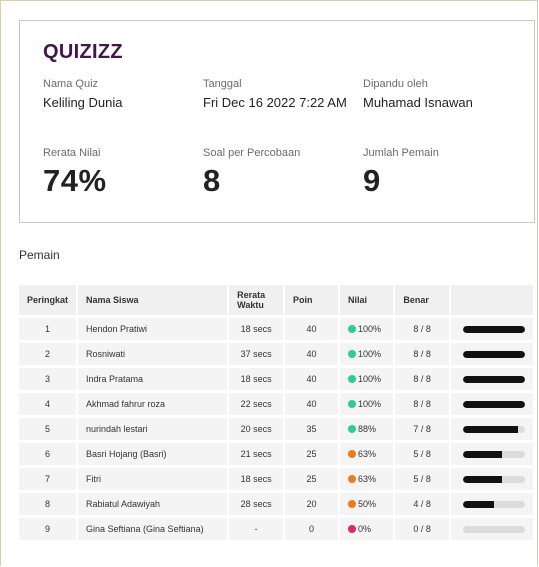 The height and width of the screenshot is (567, 539). Describe the element at coordinates (313, 429) in the screenshot. I see `points-cell: 35` at that location.